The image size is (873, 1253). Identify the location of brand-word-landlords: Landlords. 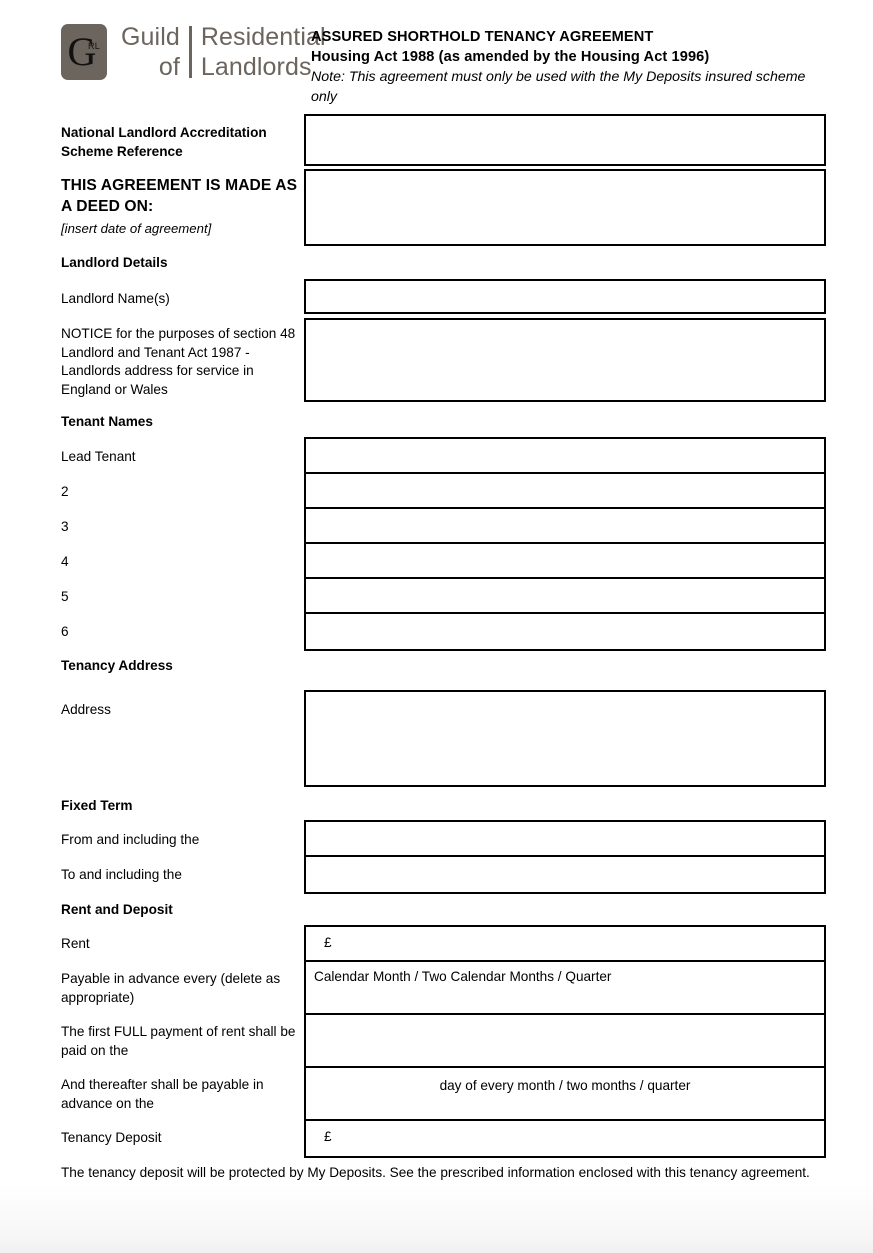
(256, 67).